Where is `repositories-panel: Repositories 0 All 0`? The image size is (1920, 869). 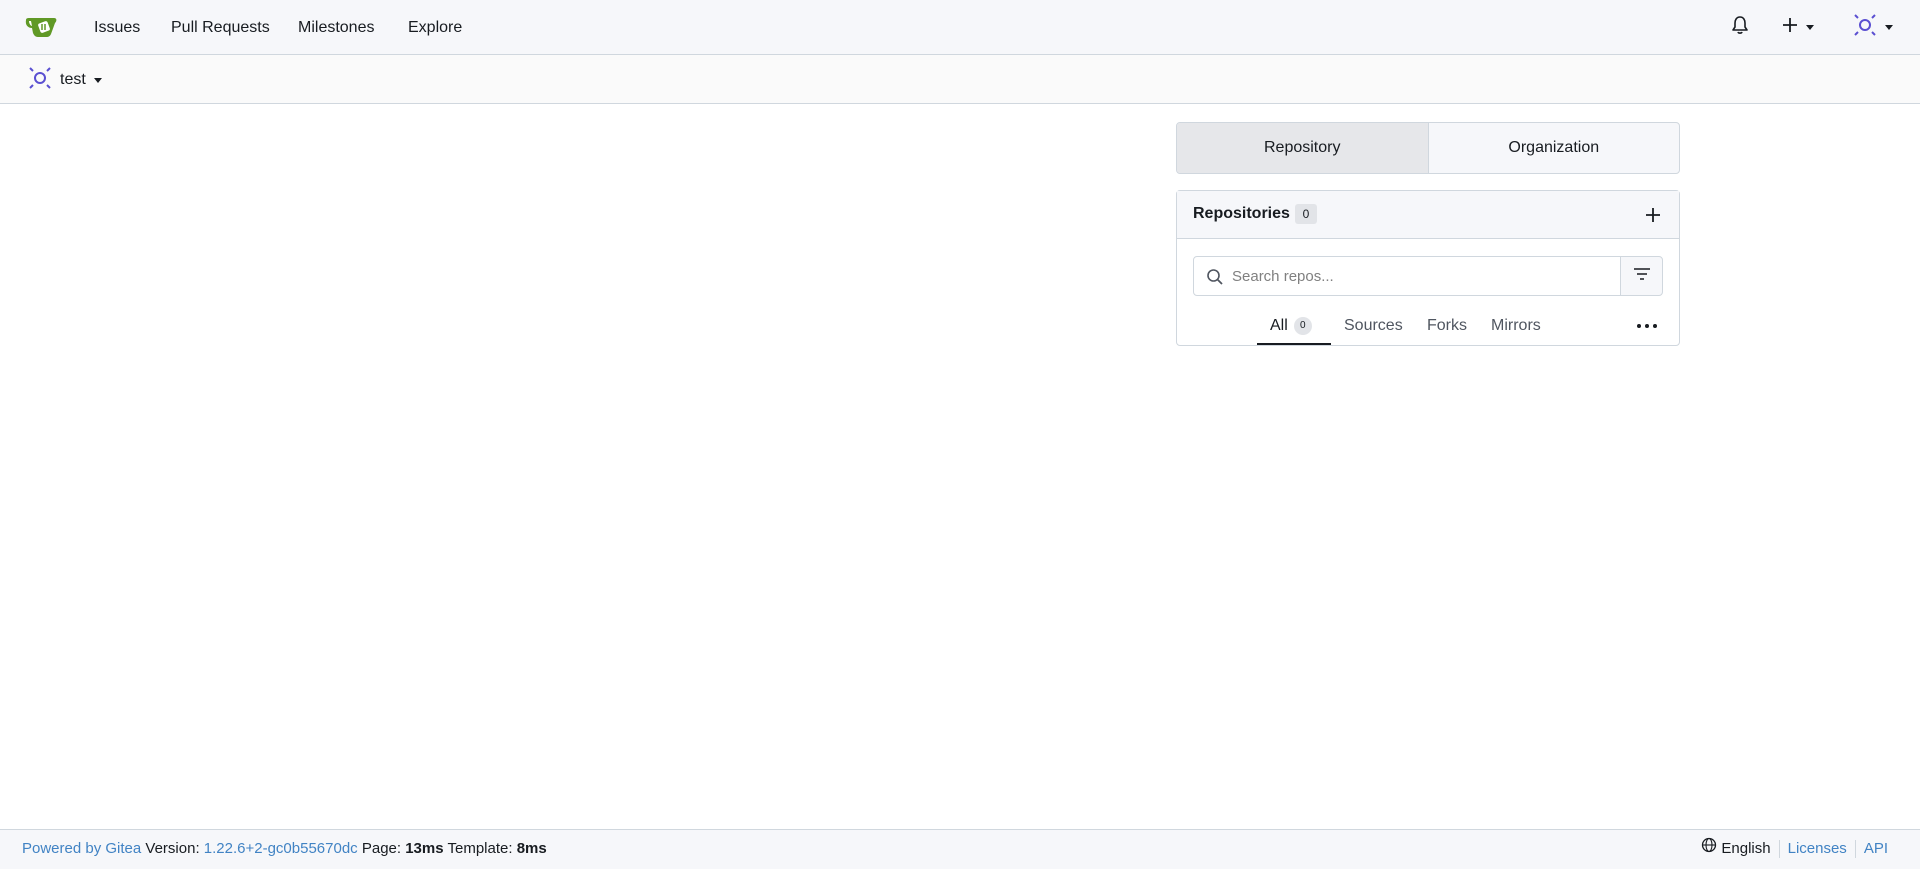 repositories-panel: Repositories 0 All 0 is located at coordinates (1428, 268).